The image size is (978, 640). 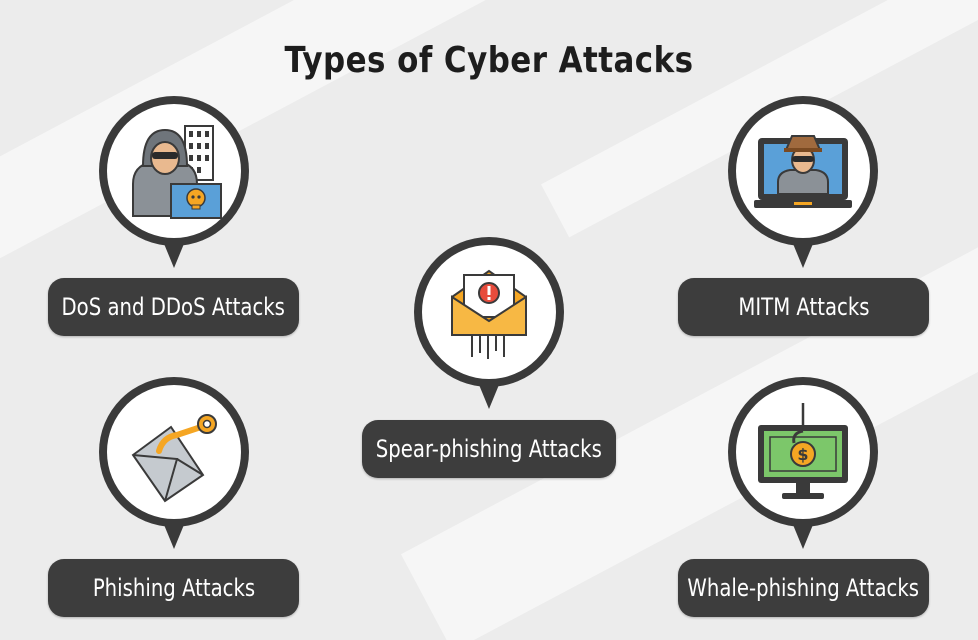 I want to click on label-whale-phishing: Whale-phishing Attacks, so click(x=803, y=588).